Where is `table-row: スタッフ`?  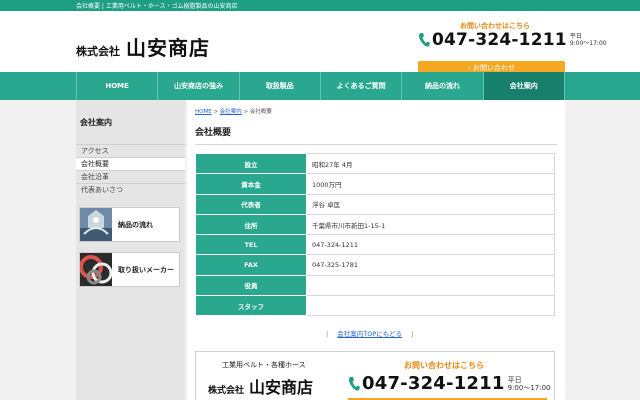 table-row: スタッフ is located at coordinates (375, 306).